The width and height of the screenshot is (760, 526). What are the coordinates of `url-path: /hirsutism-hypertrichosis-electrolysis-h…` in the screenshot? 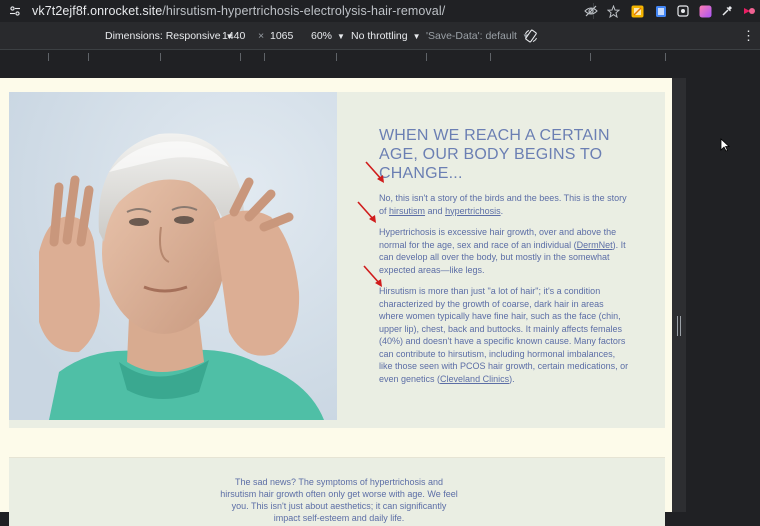 It's located at (304, 11).